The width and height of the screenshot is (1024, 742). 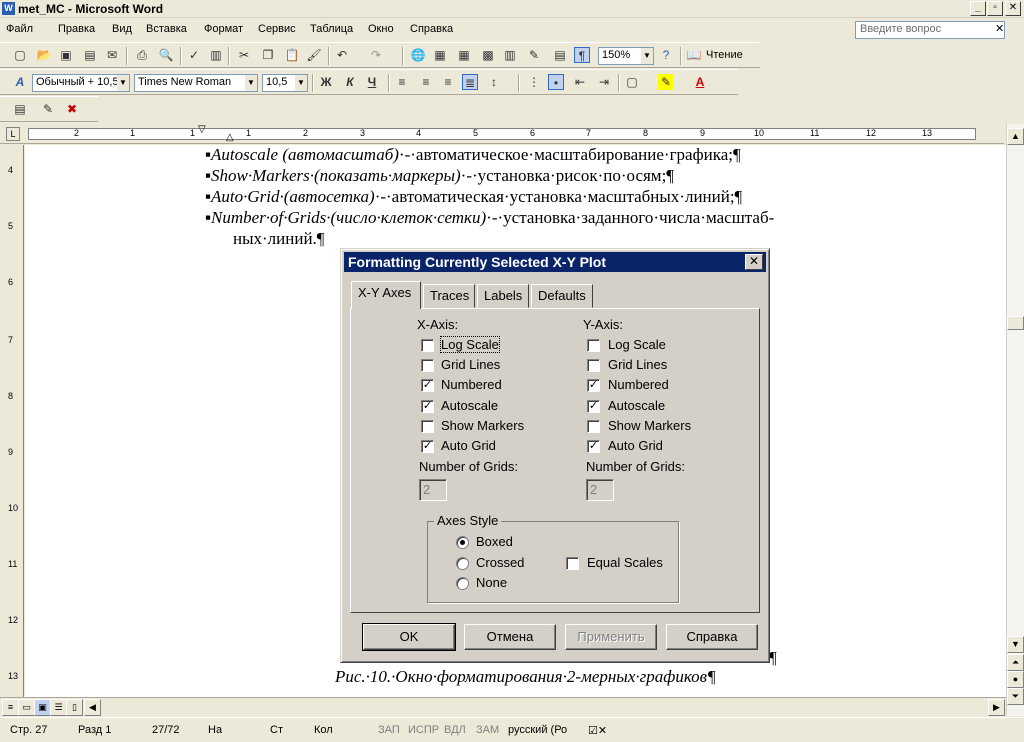 What do you see at coordinates (448, 82) in the screenshot?
I see `align-right-icon: ≡` at bounding box center [448, 82].